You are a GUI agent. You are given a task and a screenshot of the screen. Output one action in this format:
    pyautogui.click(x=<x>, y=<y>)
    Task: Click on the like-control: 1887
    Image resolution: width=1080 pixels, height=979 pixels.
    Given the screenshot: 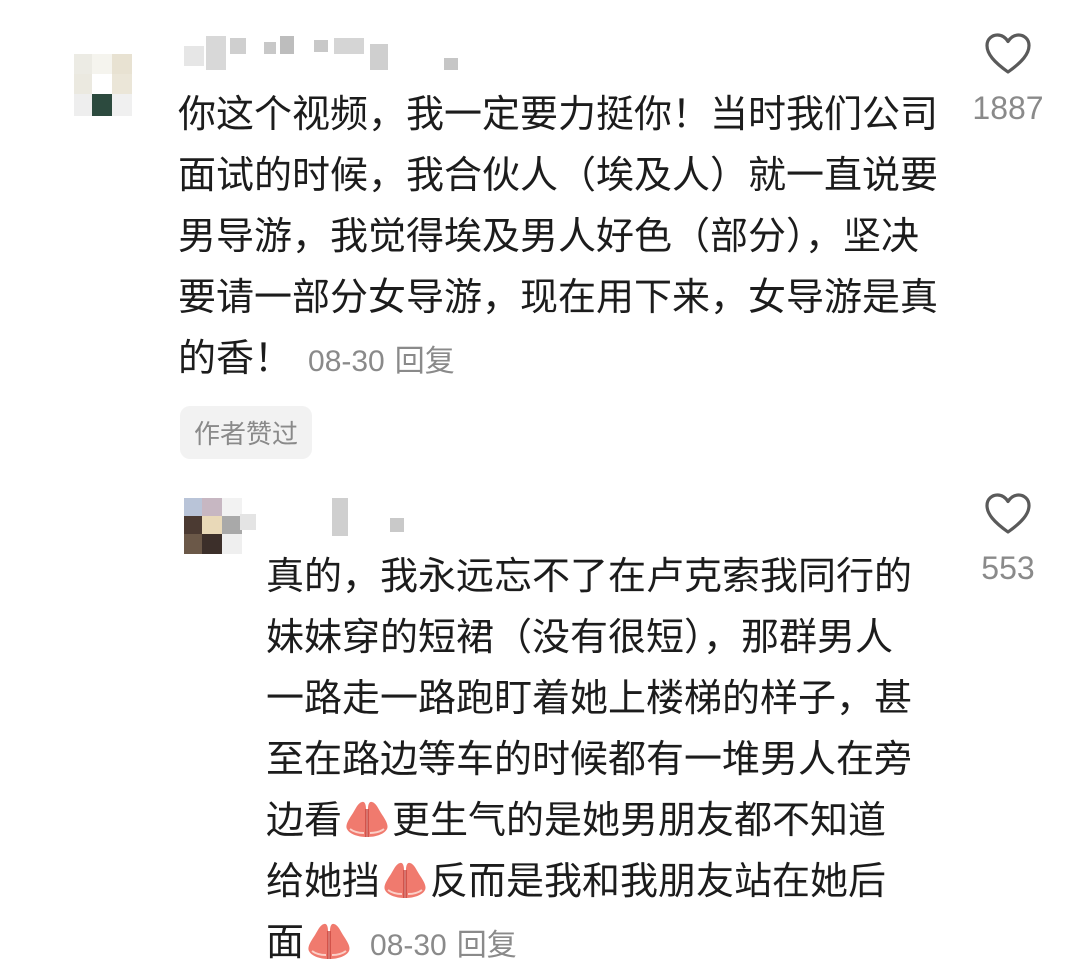 What is the action you would take?
    pyautogui.click(x=1008, y=79)
    